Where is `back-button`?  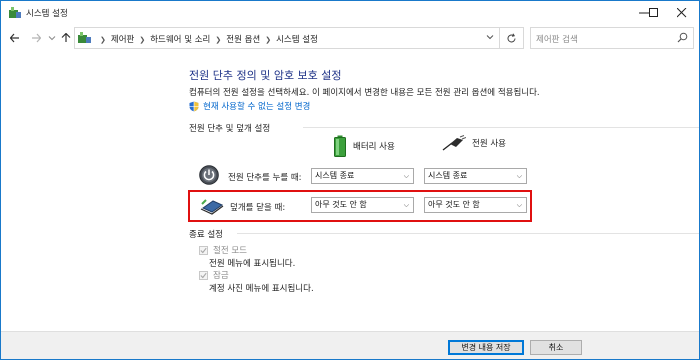 back-button is located at coordinates (15, 38).